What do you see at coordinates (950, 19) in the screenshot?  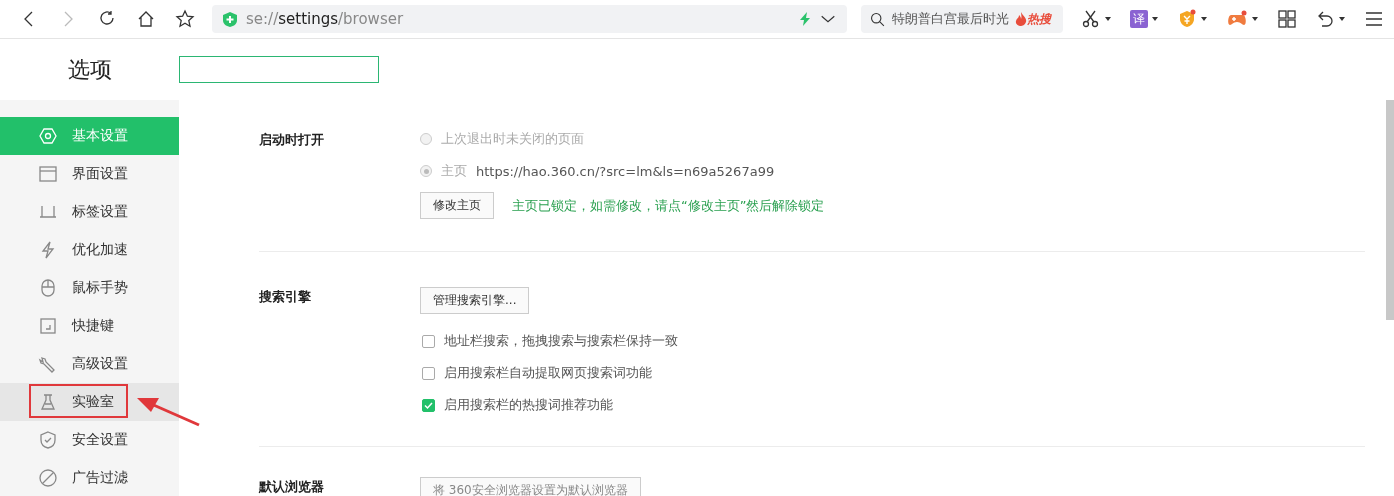 I see `search-placeholder: 特朗普白宫最后时光` at bounding box center [950, 19].